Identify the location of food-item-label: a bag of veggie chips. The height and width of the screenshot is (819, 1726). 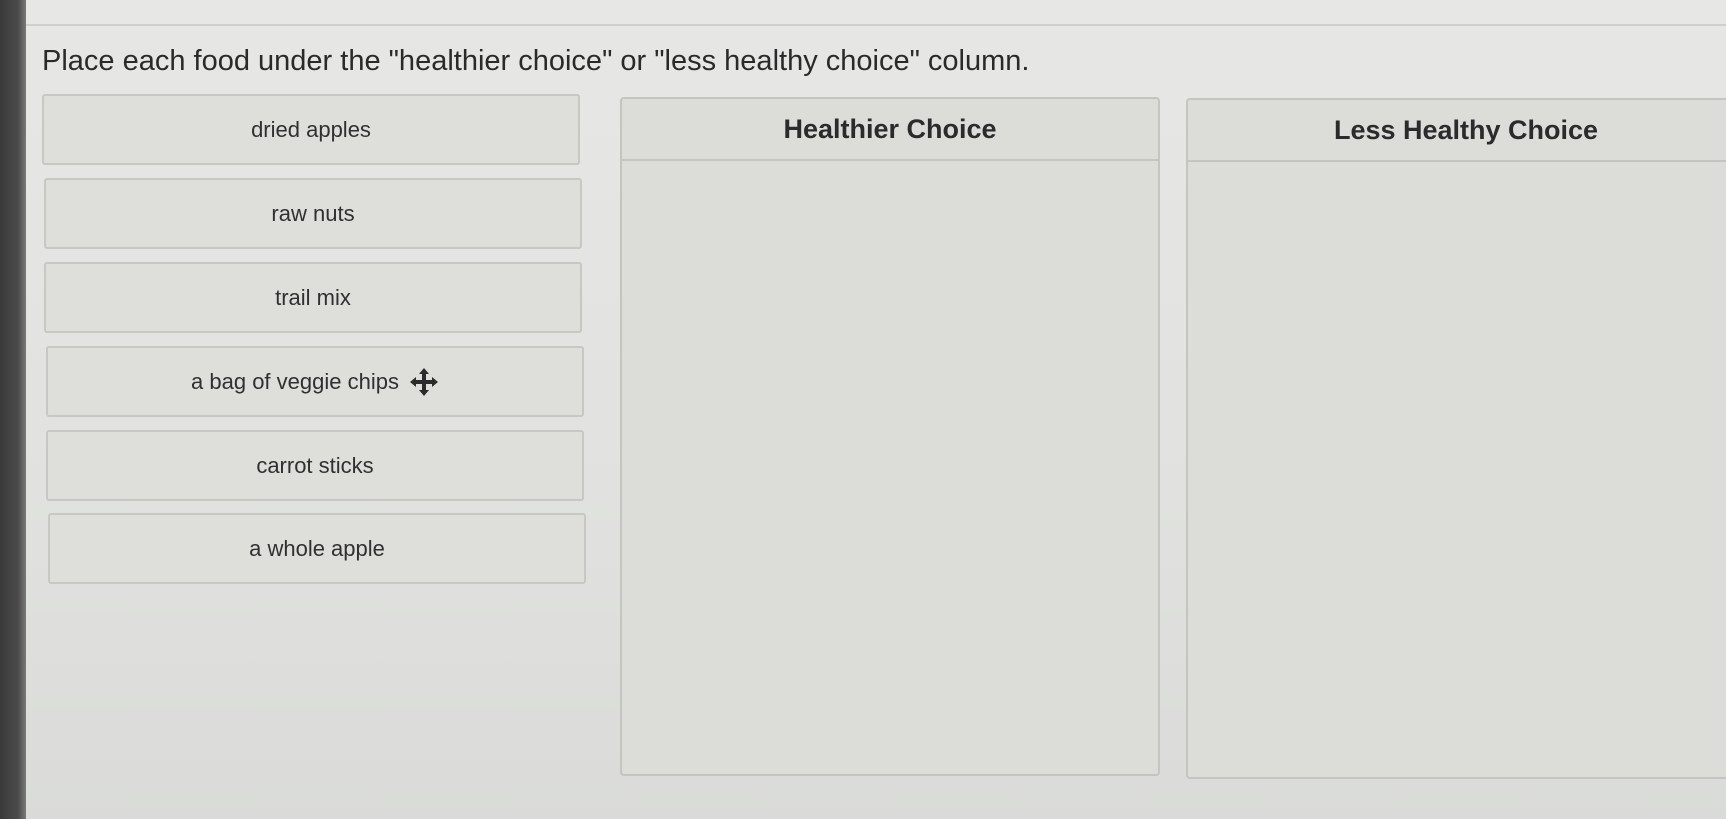
(295, 381).